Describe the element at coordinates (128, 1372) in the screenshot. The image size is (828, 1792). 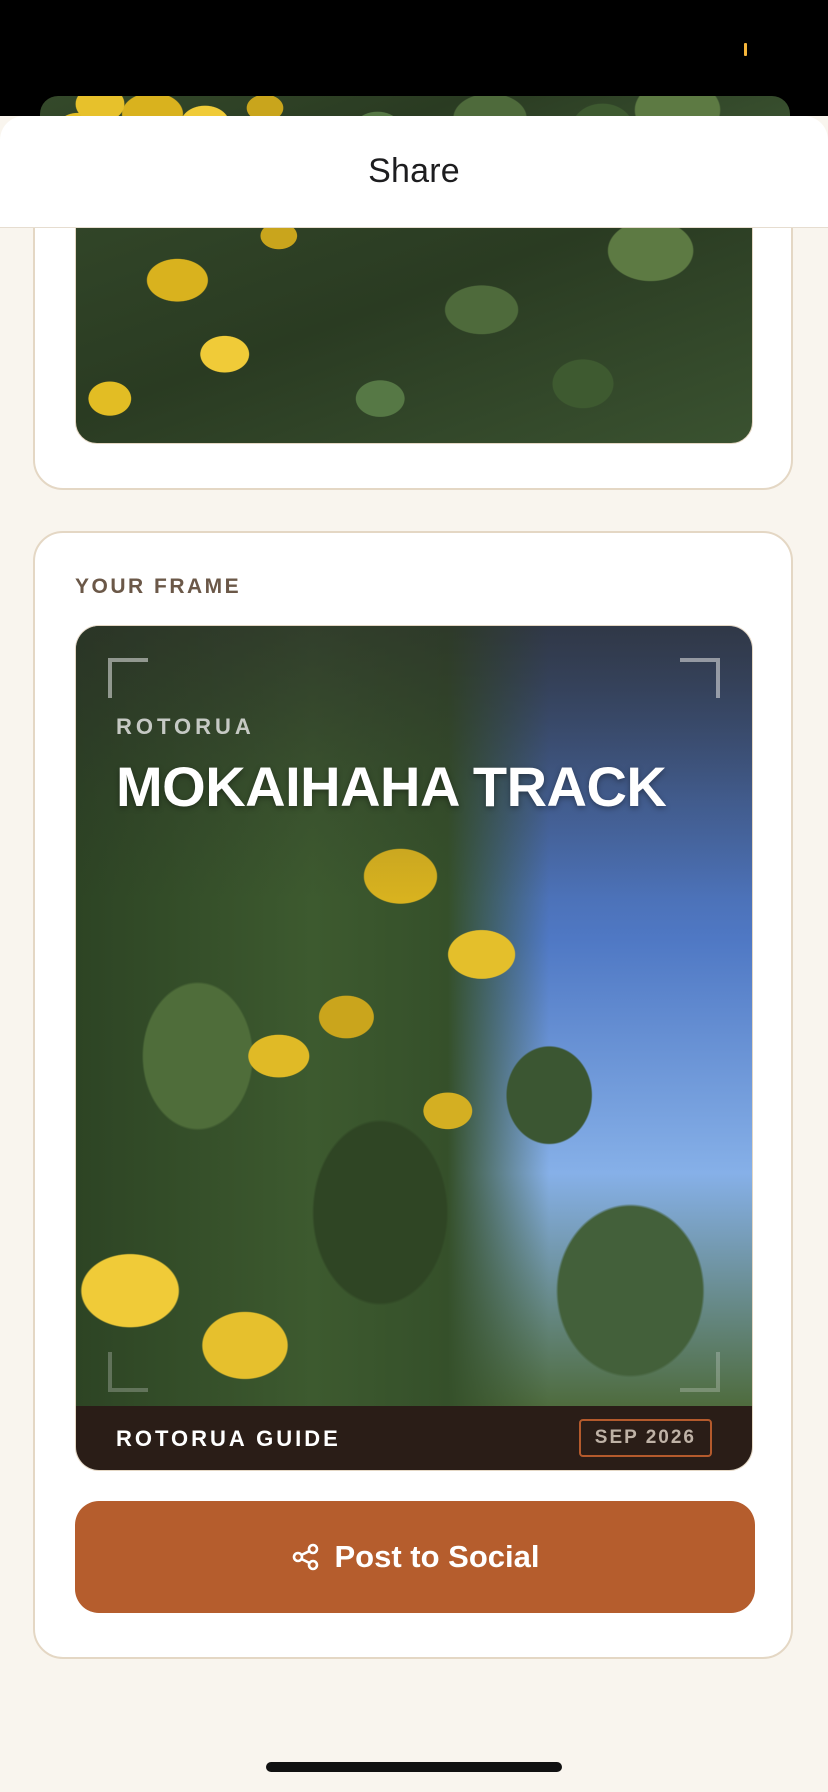
I see `corner-marker-bottom-left` at that location.